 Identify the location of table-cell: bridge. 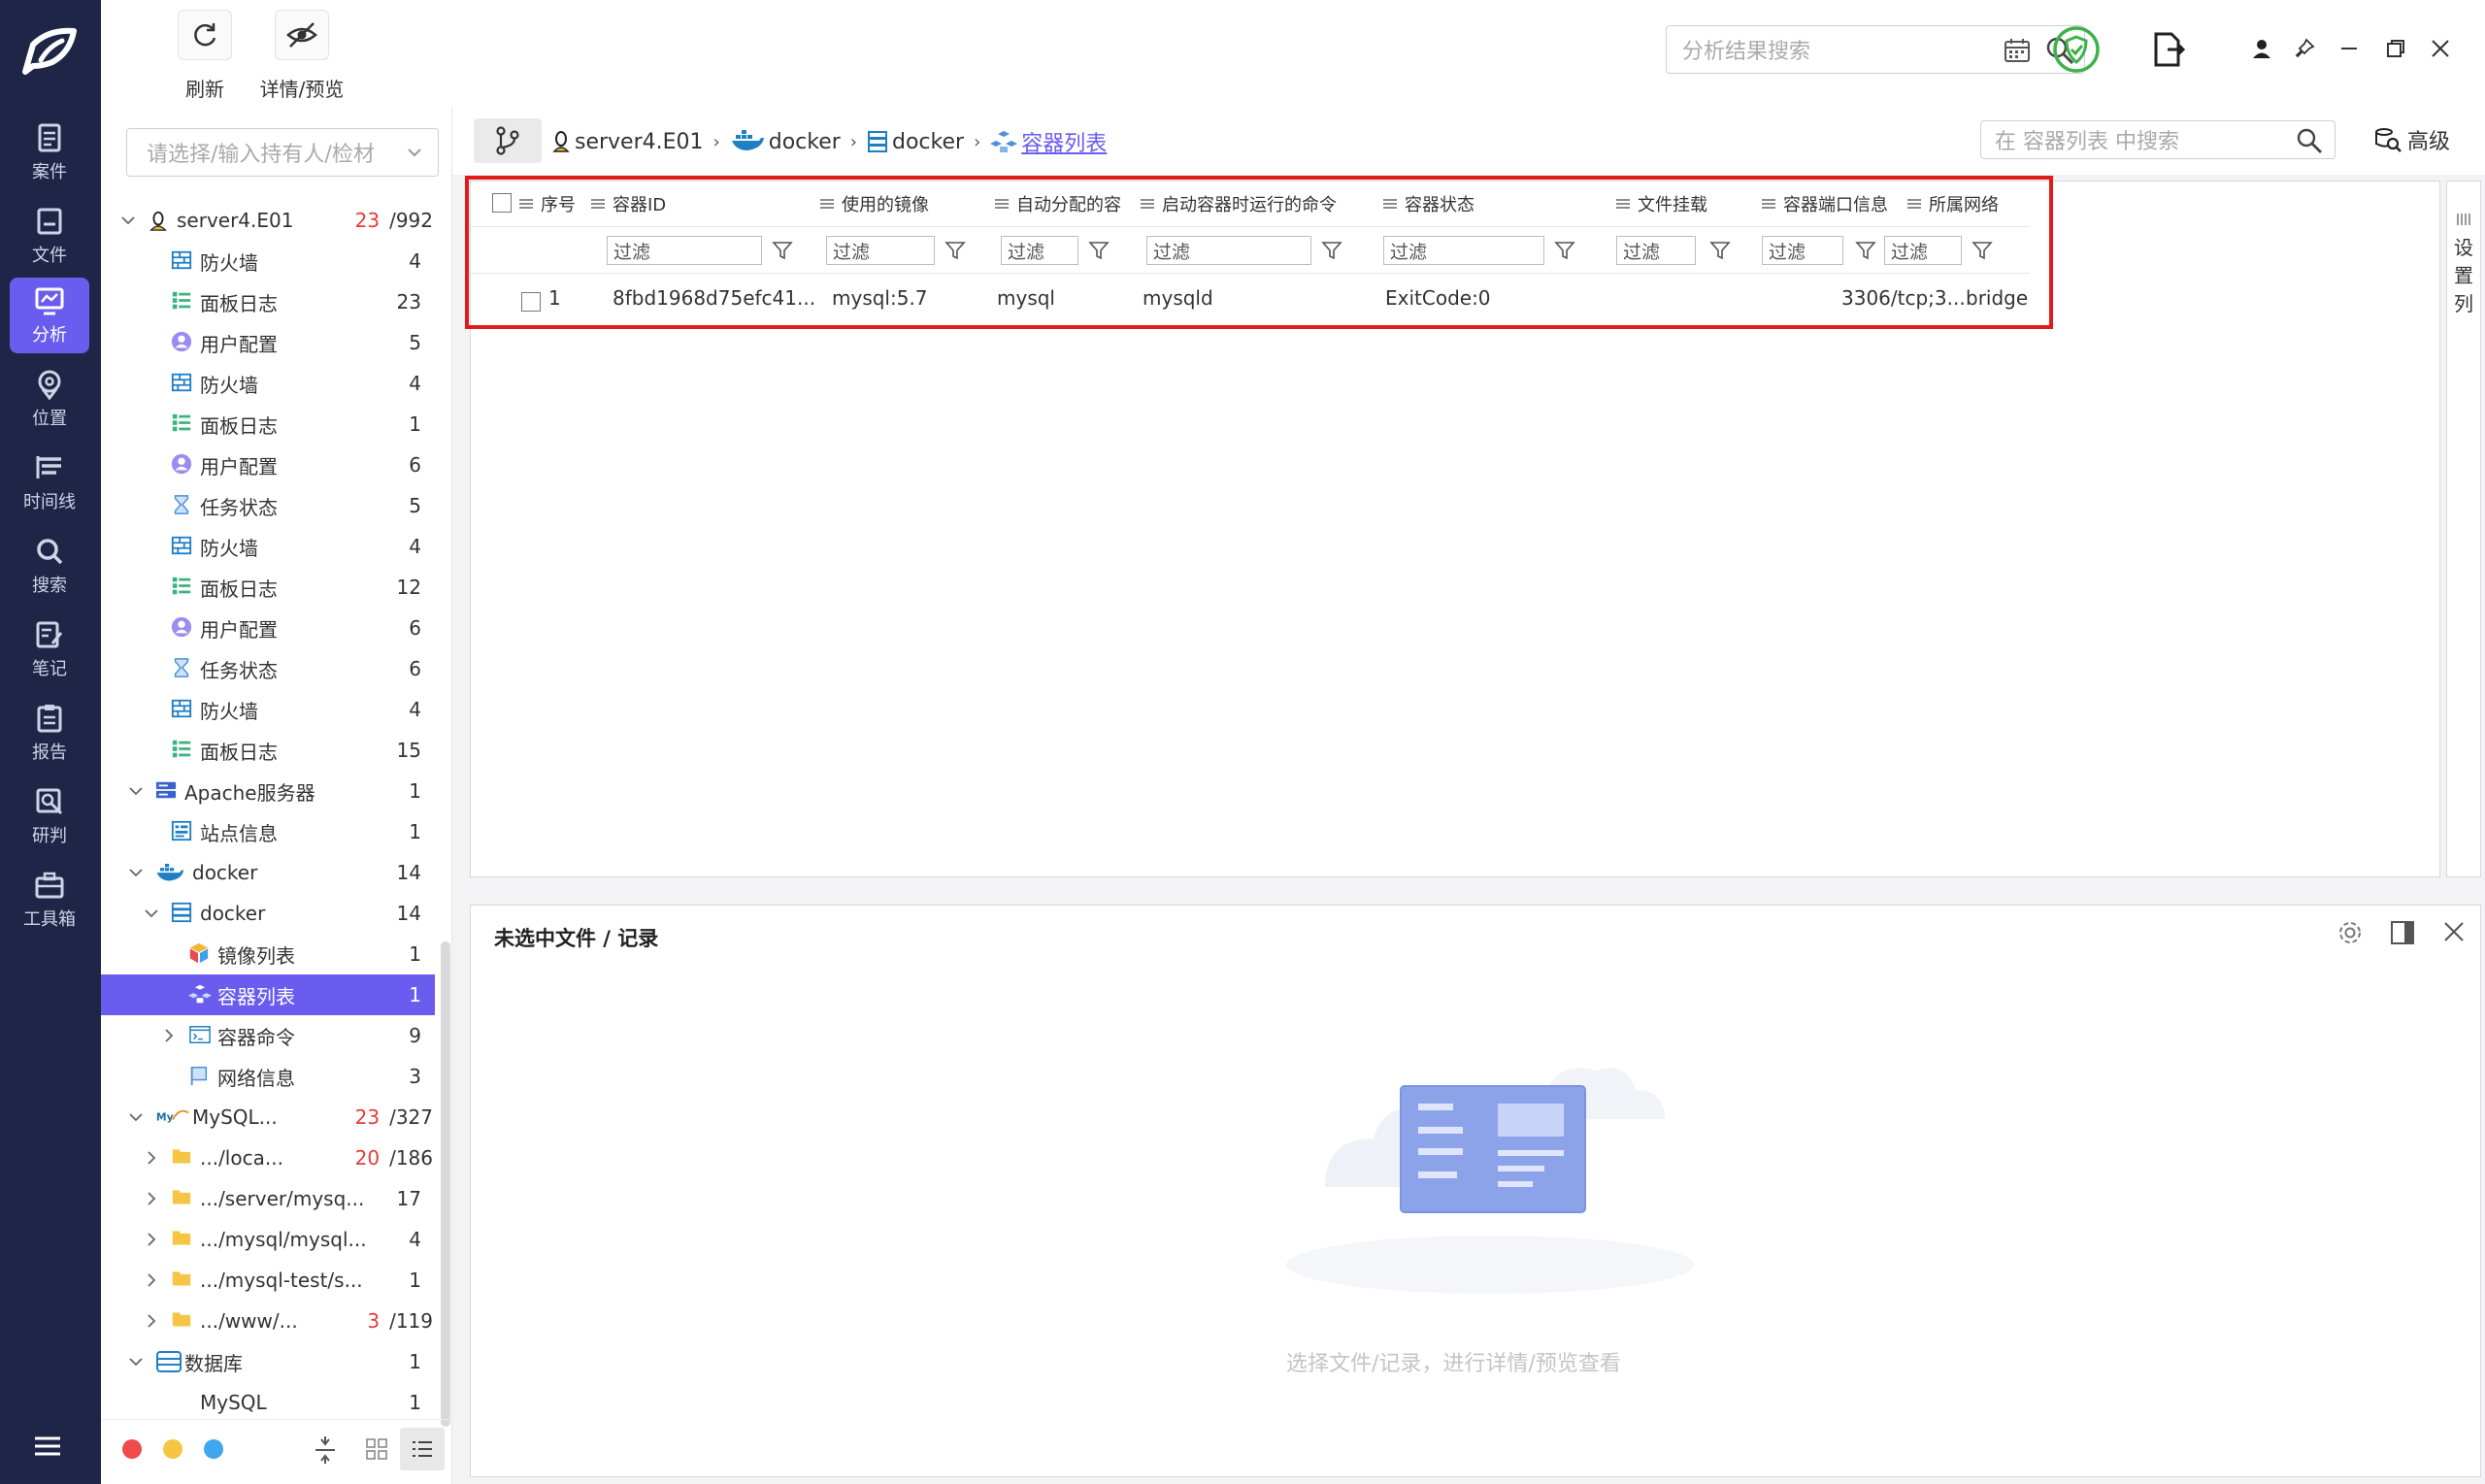
(1997, 298).